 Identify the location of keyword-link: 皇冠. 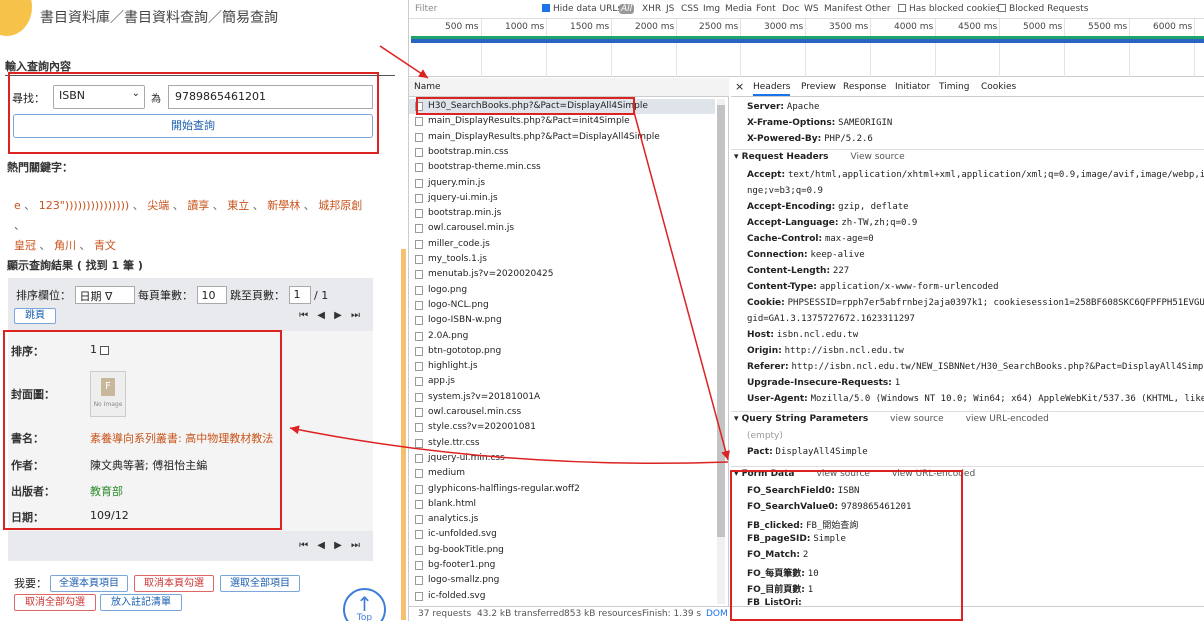
(25, 245).